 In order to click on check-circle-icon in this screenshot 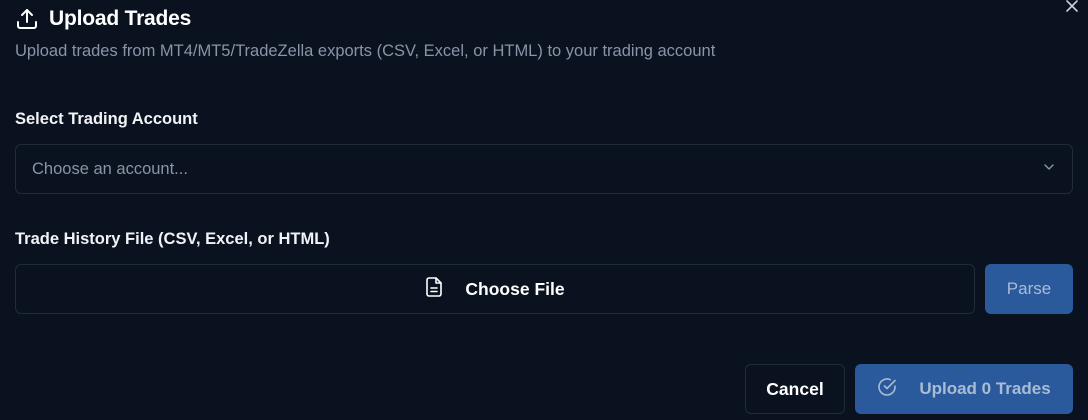, I will do `click(887, 389)`.